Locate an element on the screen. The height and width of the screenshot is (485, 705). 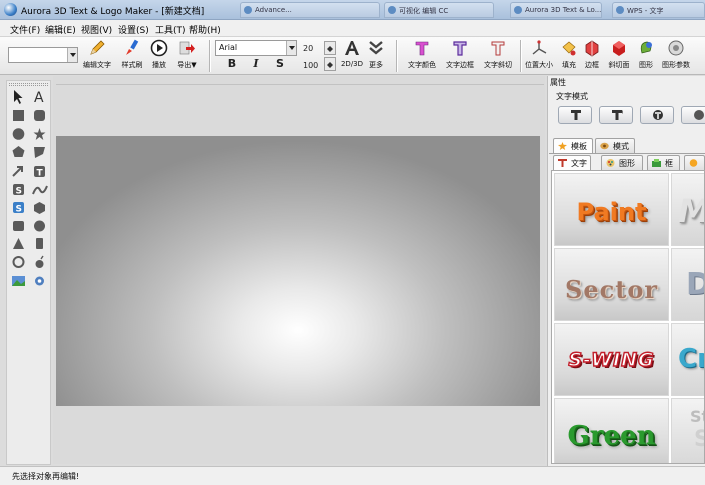
bar-tool-icon is located at coordinates (39, 243).